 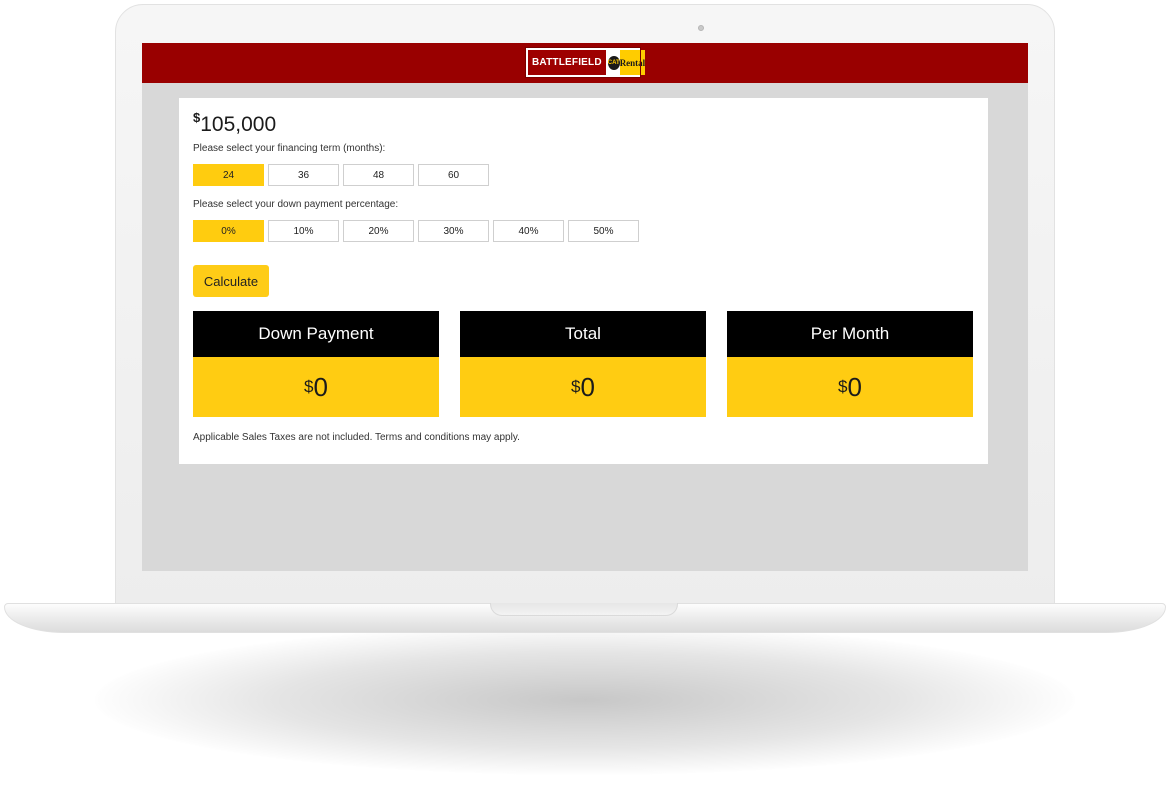 What do you see at coordinates (303, 231) in the screenshot?
I see `down-payment-option: 10%` at bounding box center [303, 231].